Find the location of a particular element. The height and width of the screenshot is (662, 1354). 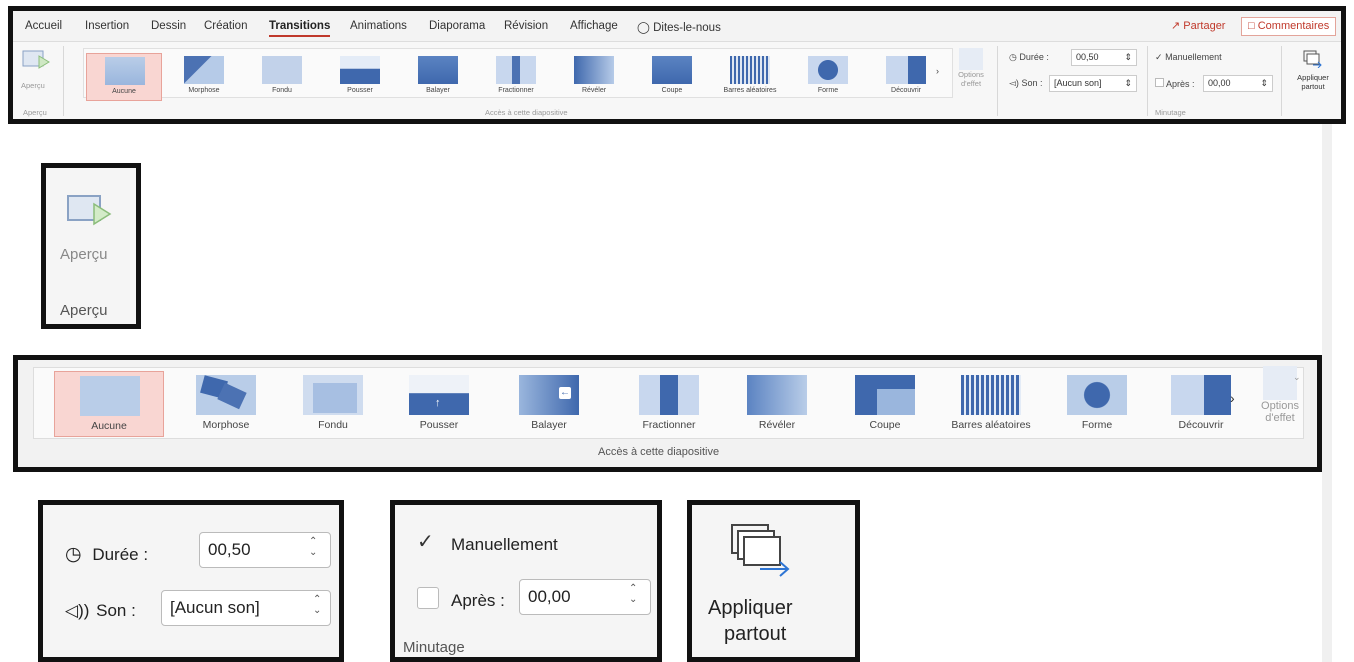

sound-select: [Aucun son] is located at coordinates (246, 608).